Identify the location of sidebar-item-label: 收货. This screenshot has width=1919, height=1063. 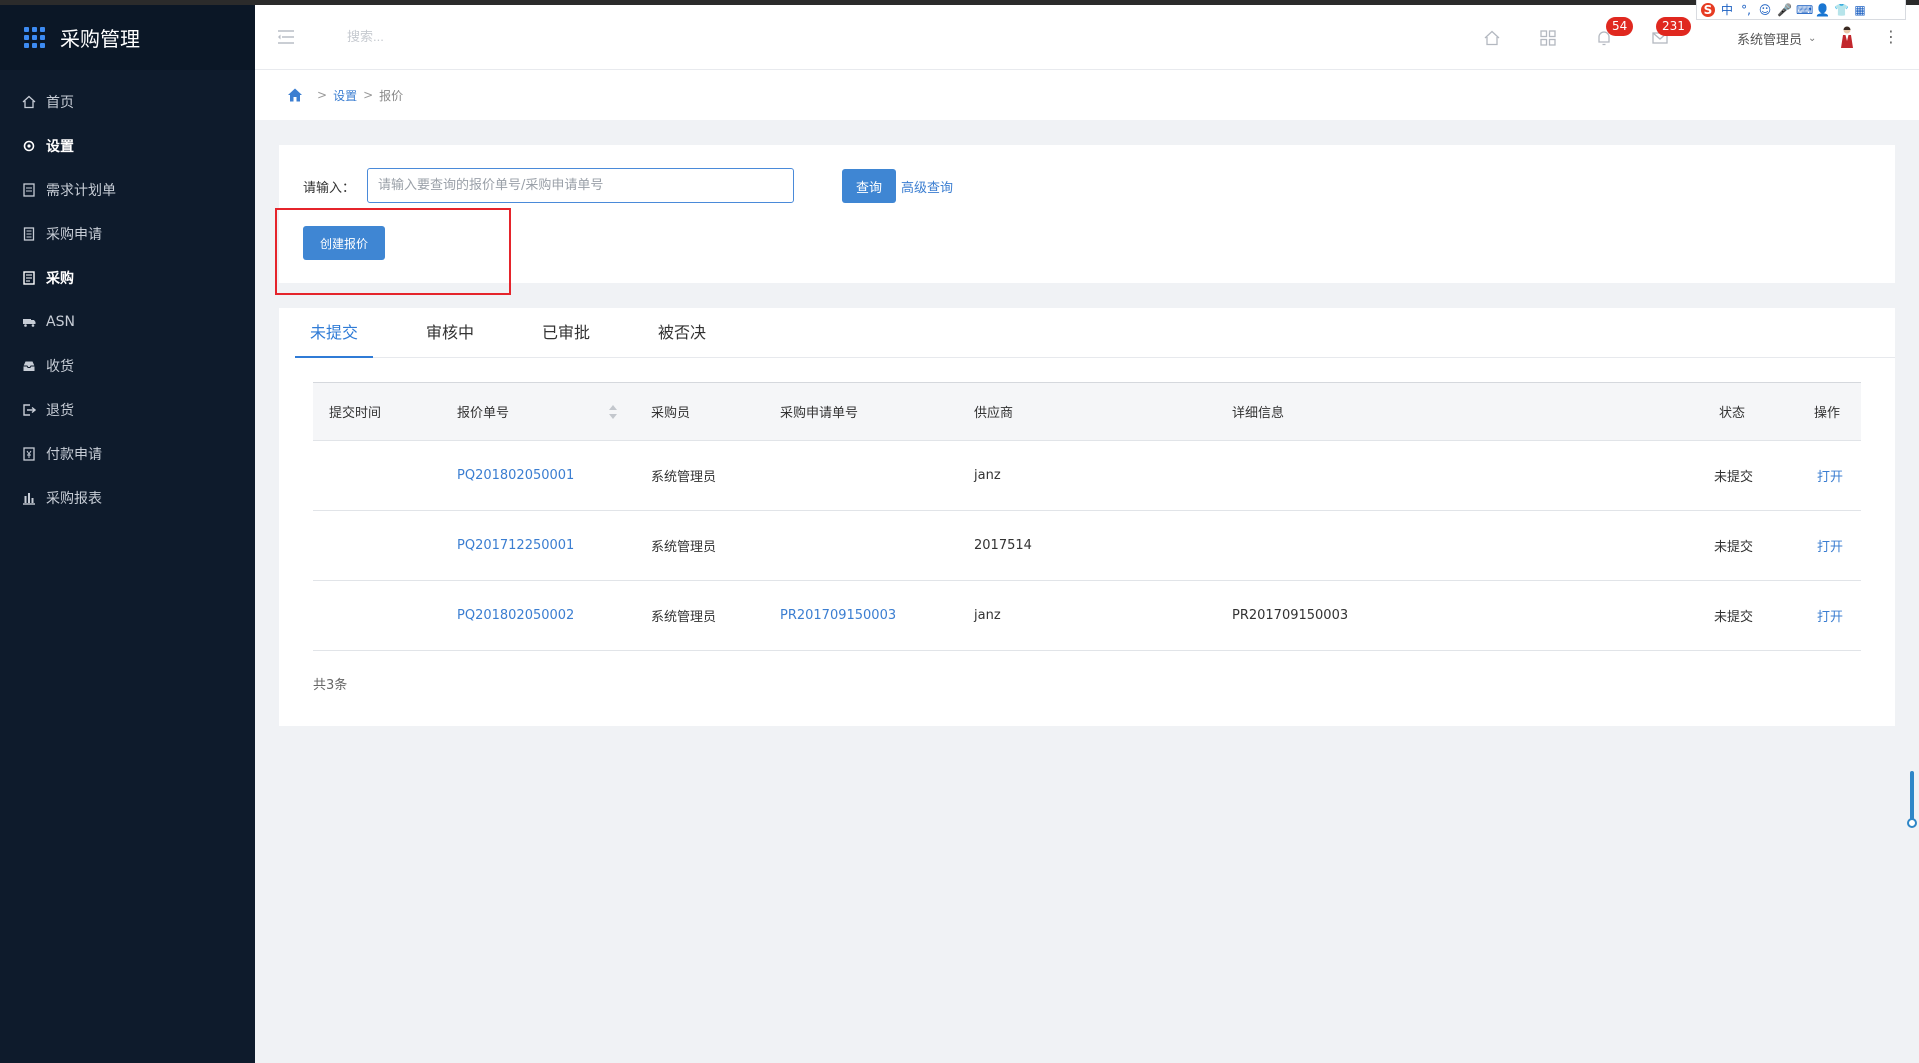
(60, 367).